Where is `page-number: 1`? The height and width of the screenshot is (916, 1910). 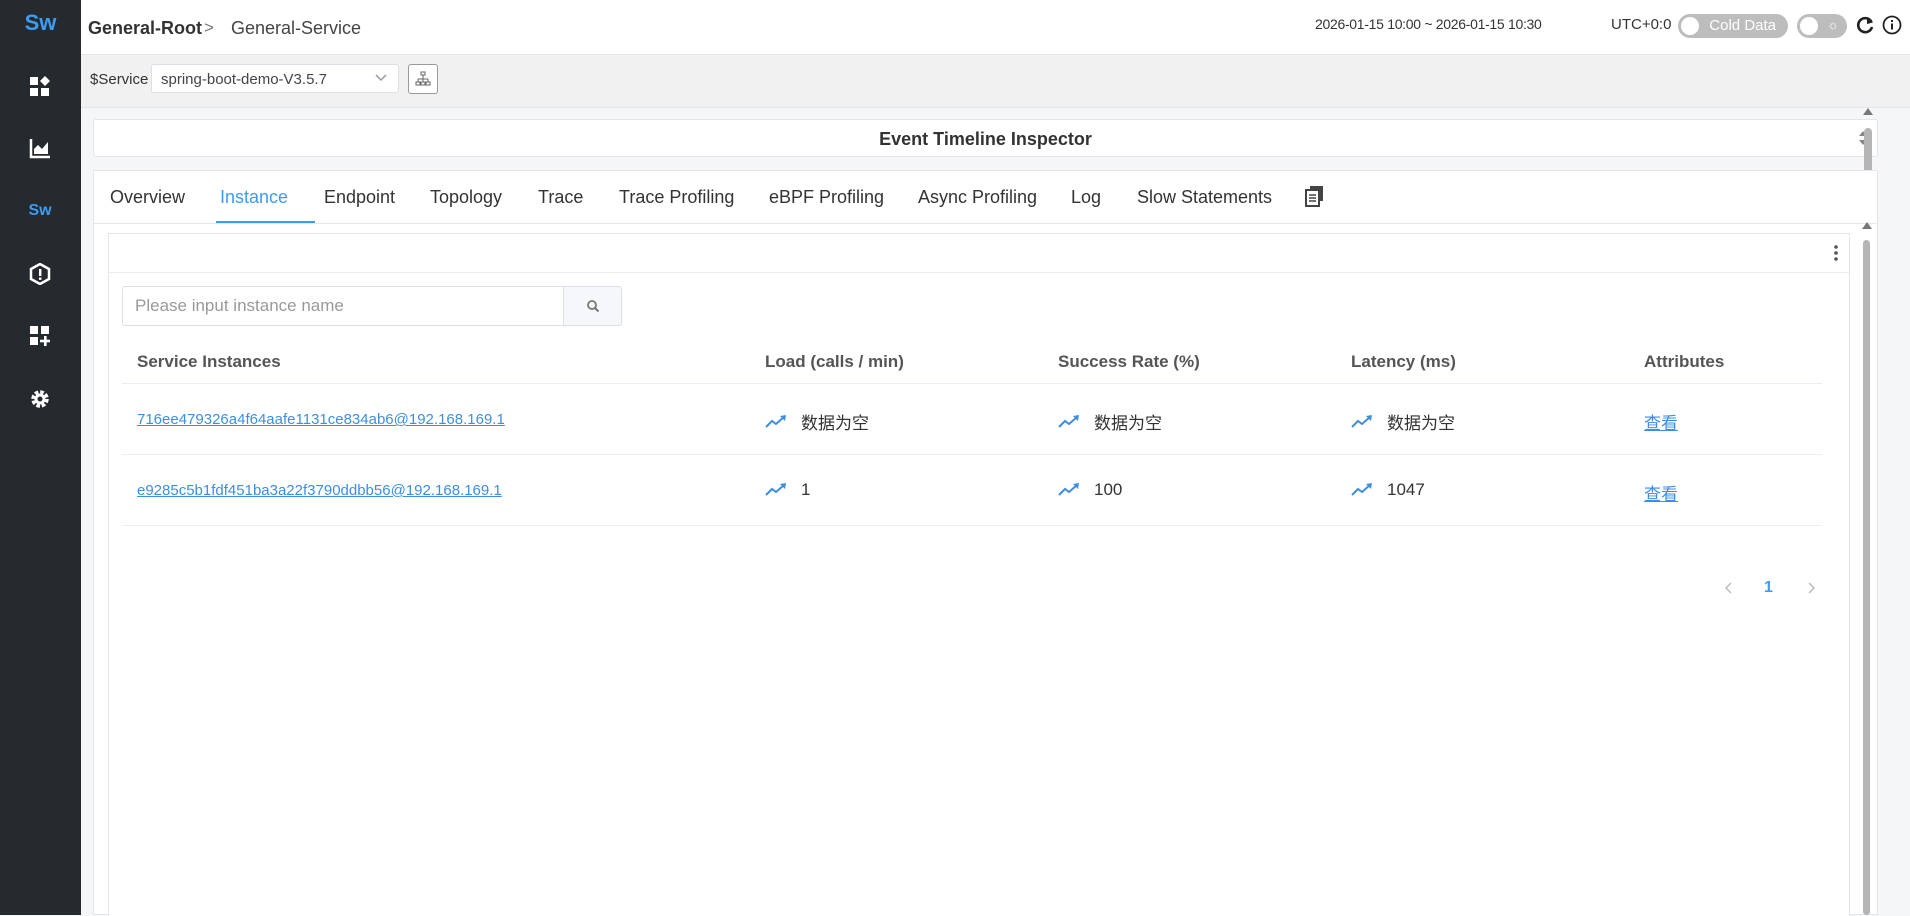
page-number: 1 is located at coordinates (1768, 588).